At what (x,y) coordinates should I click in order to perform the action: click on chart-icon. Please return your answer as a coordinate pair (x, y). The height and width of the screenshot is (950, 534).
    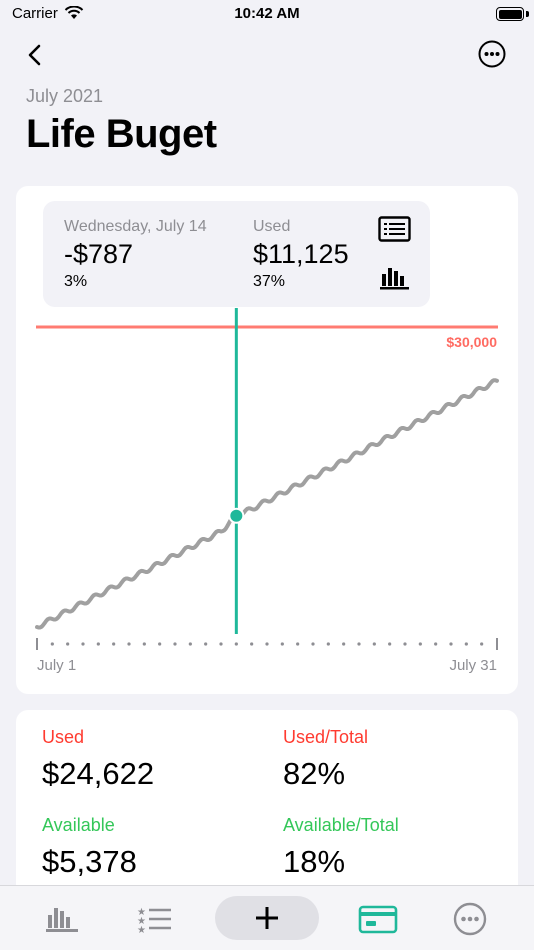
    Looking at the image, I should click on (62, 919).